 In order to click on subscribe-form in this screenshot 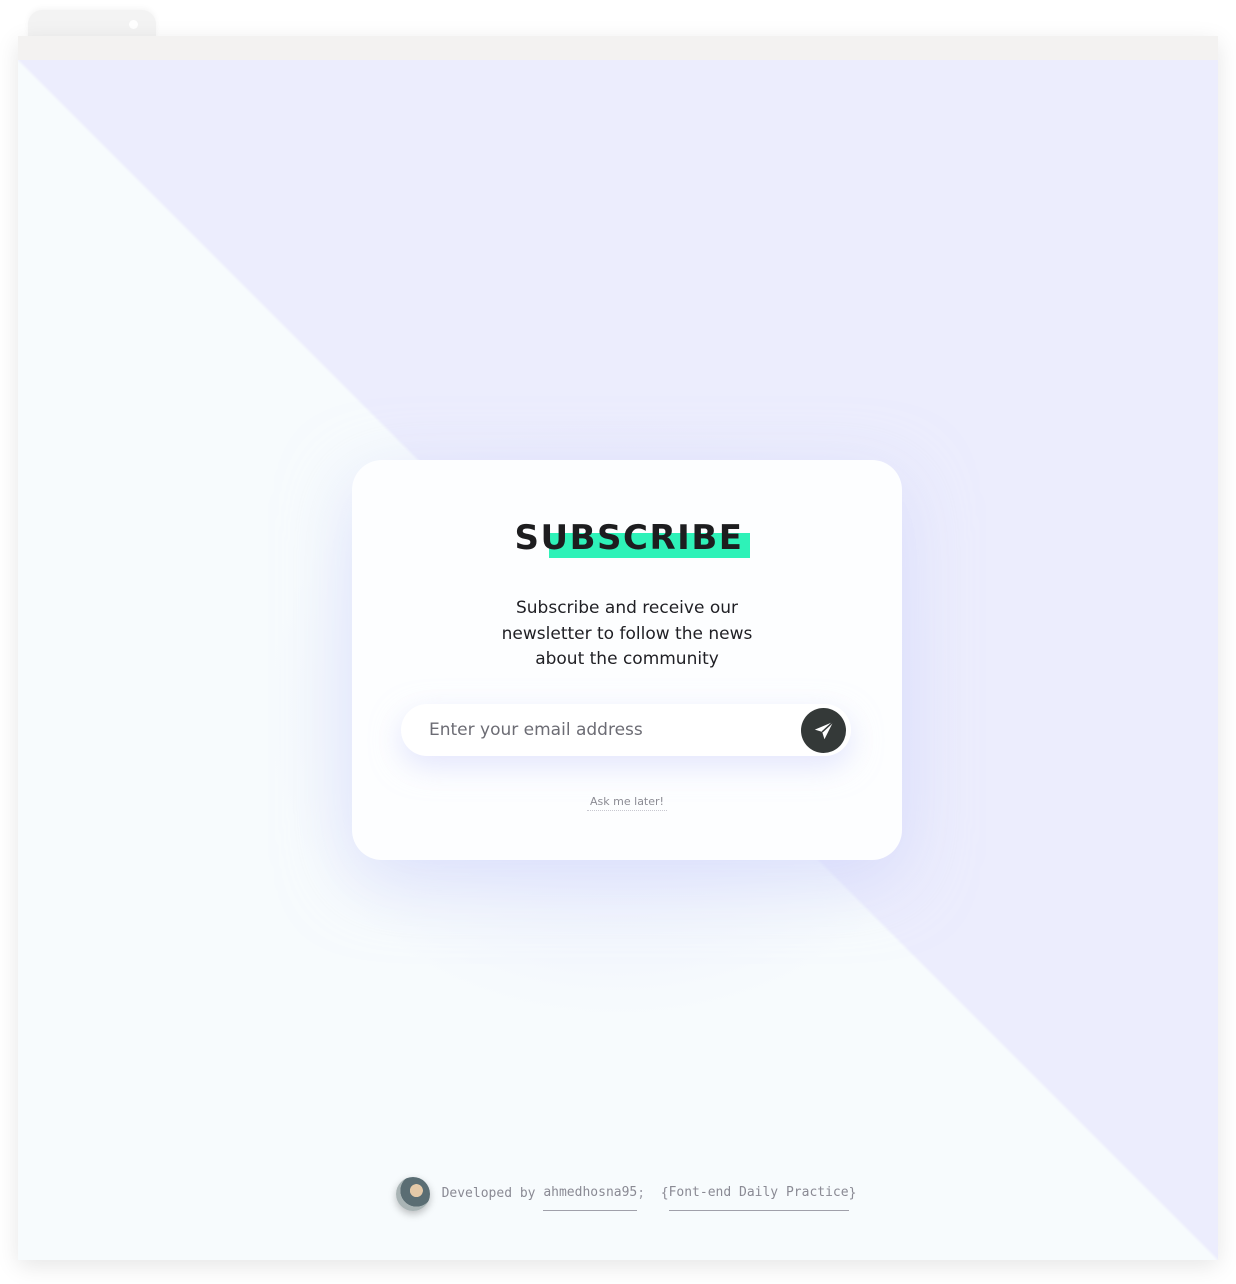, I will do `click(626, 730)`.